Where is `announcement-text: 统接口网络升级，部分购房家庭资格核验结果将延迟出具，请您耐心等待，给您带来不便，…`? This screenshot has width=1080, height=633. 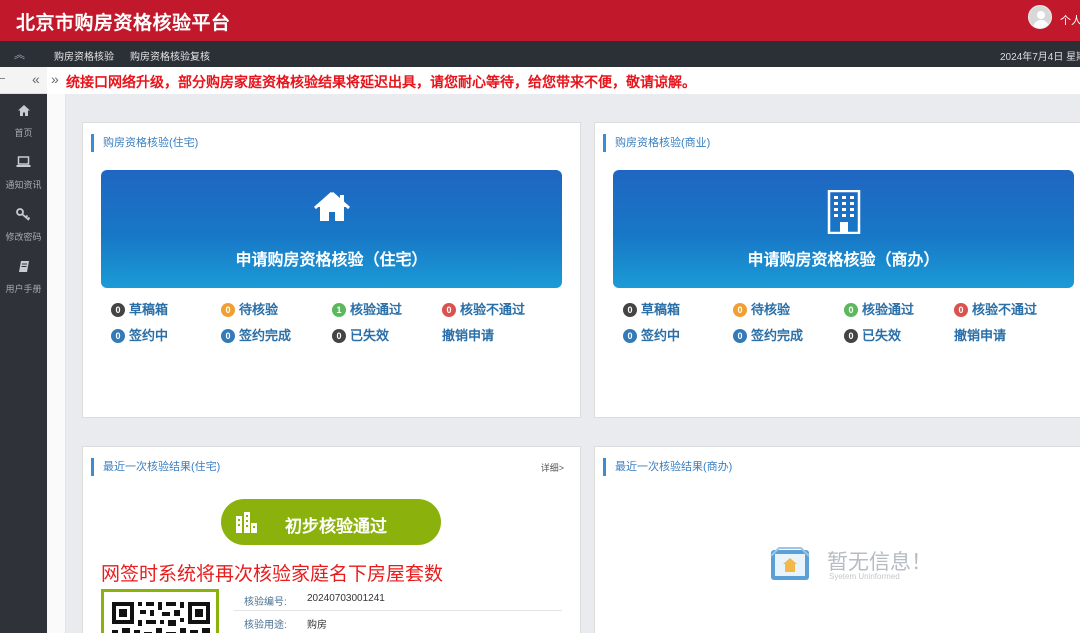 announcement-text: 统接口网络升级，部分购房家庭资格核验结果将延迟出具，请您耐心等待，给您带来不便，… is located at coordinates (381, 82).